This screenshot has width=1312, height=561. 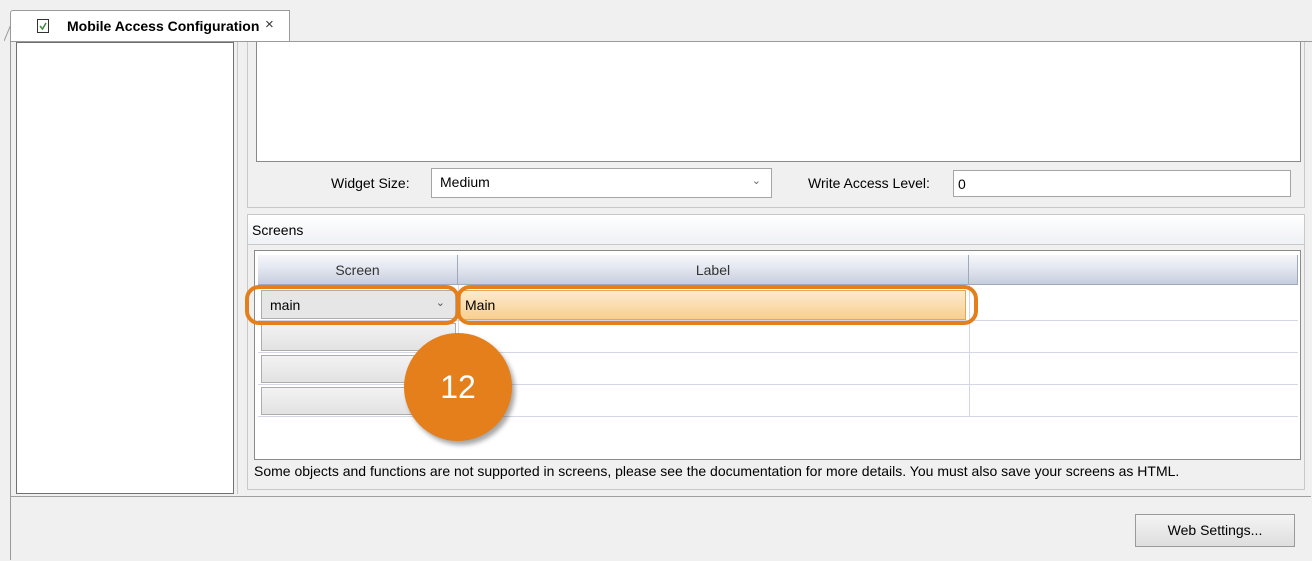 I want to click on tab-mobile-access-configuration: Mobile Access Configuration ×, so click(x=150, y=26).